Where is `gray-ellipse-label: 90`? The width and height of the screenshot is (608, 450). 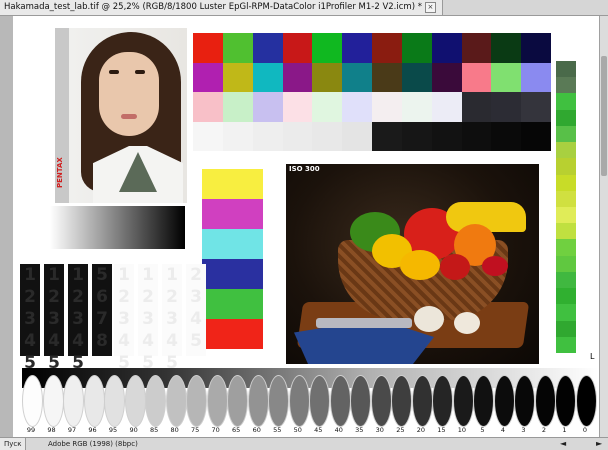 gray-ellipse-label: 90 is located at coordinates (133, 430).